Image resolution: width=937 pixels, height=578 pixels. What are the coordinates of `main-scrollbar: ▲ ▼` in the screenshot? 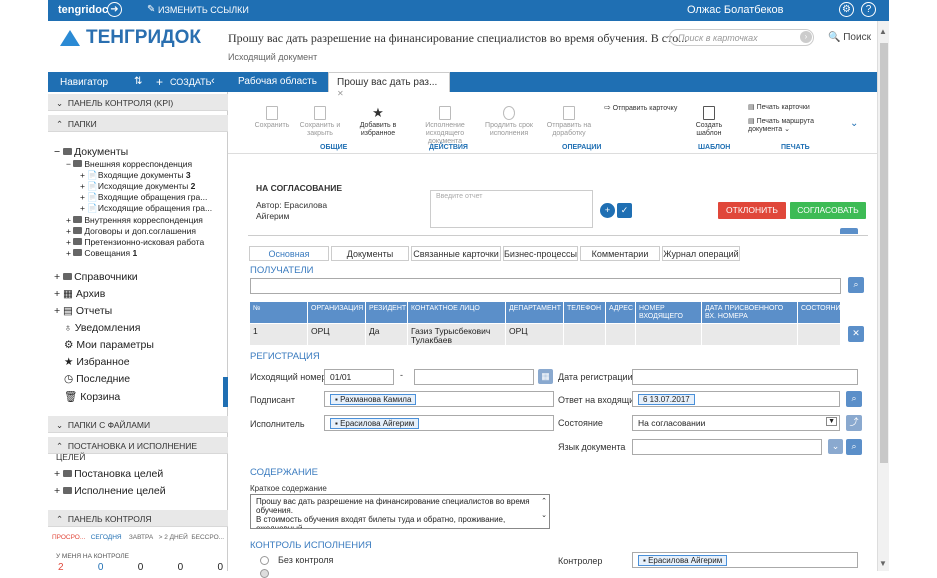 It's located at (883, 296).